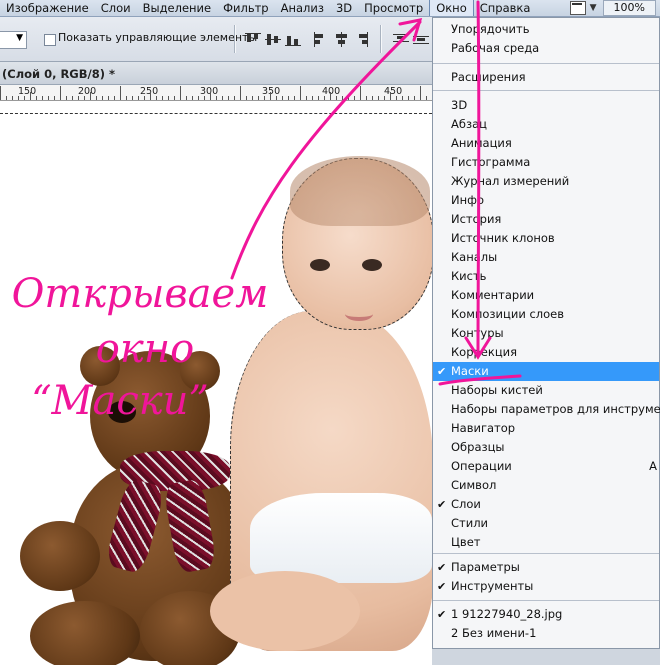 This screenshot has width=660, height=665. Describe the element at coordinates (421, 39) in the screenshot. I see `distribute-center-icon` at that location.